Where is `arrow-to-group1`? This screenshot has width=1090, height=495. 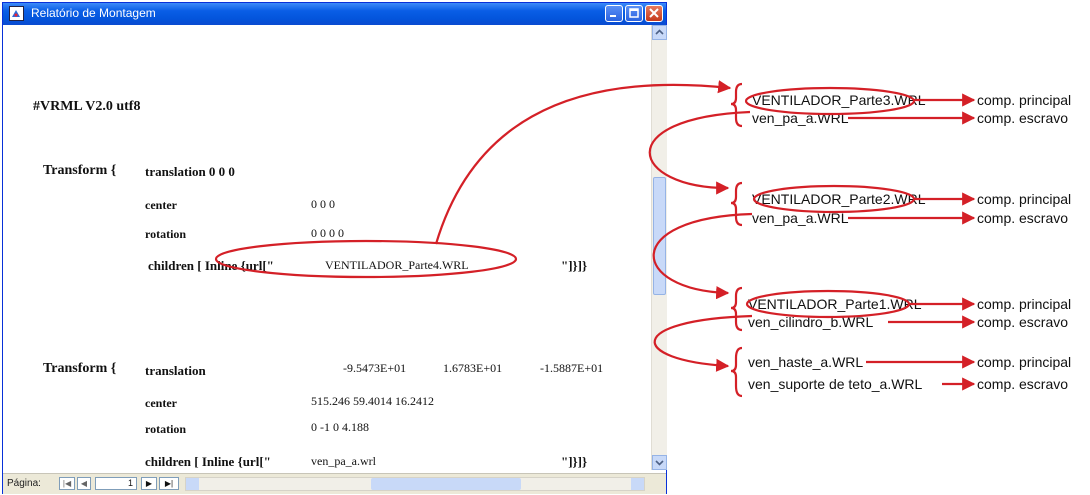
arrow-to-group1 is located at coordinates (583, 162).